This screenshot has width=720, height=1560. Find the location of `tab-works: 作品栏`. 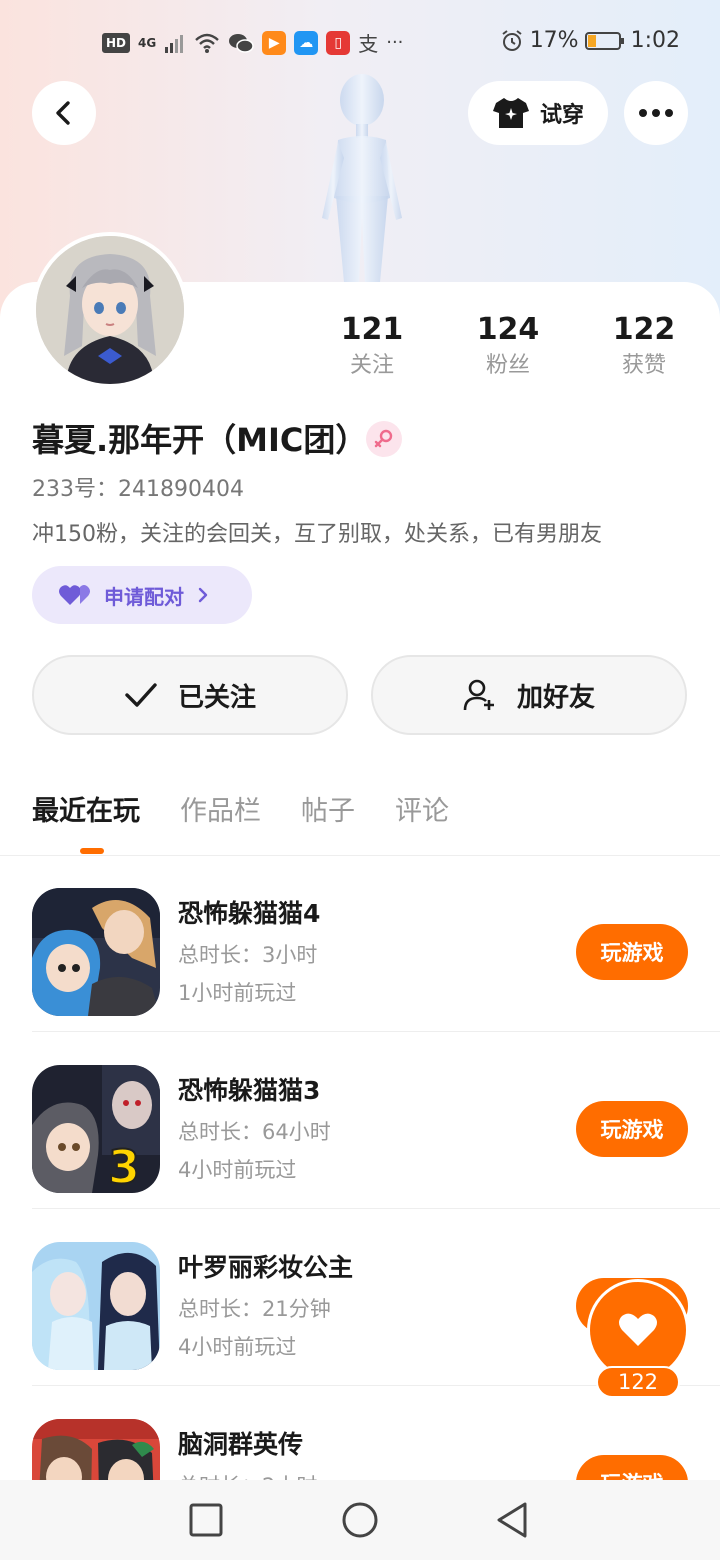

tab-works: 作品栏 is located at coordinates (220, 815).